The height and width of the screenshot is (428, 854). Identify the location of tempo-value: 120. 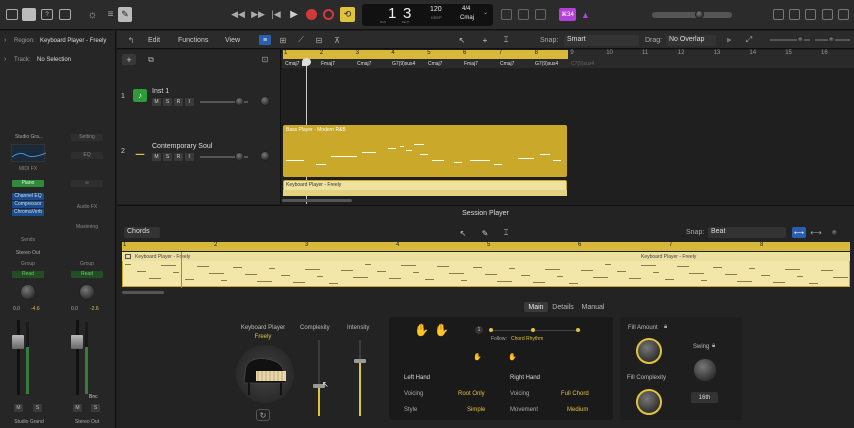
(436, 9).